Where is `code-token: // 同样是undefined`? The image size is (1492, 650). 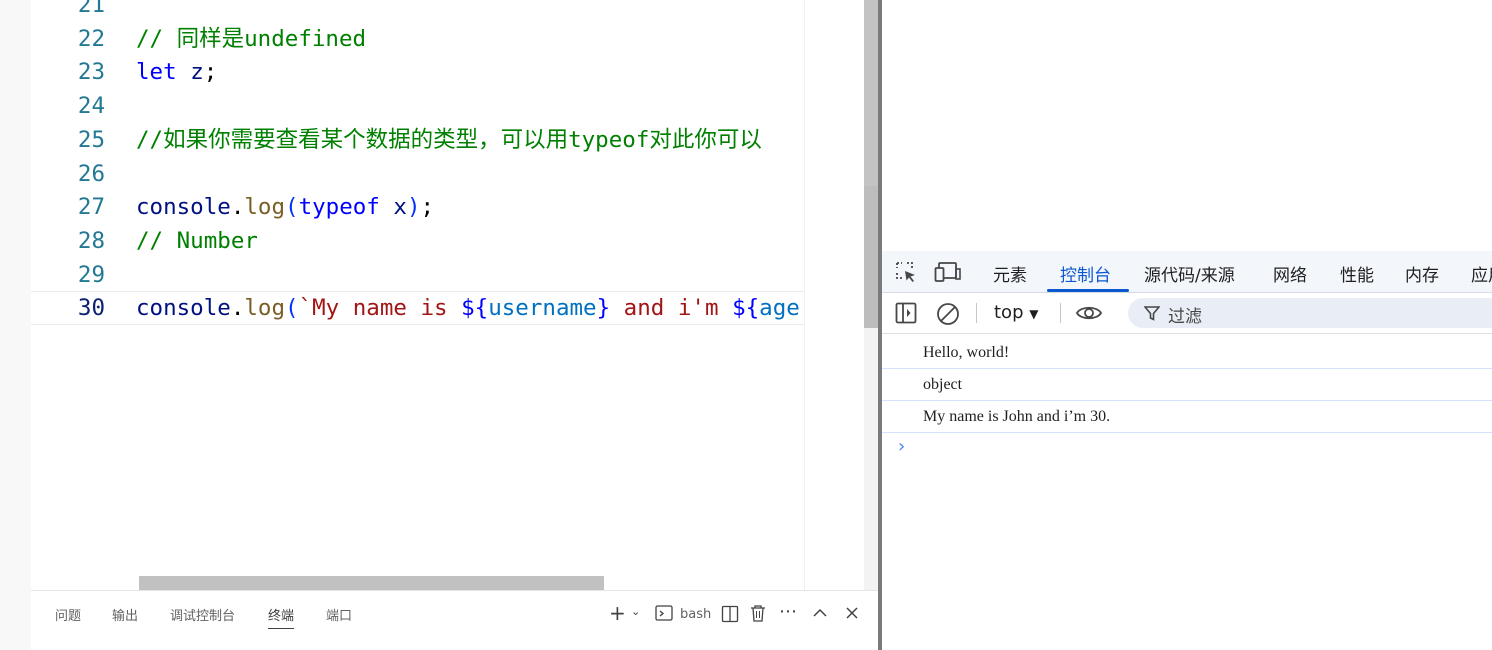
code-token: // 同样是undefined is located at coordinates (251, 38).